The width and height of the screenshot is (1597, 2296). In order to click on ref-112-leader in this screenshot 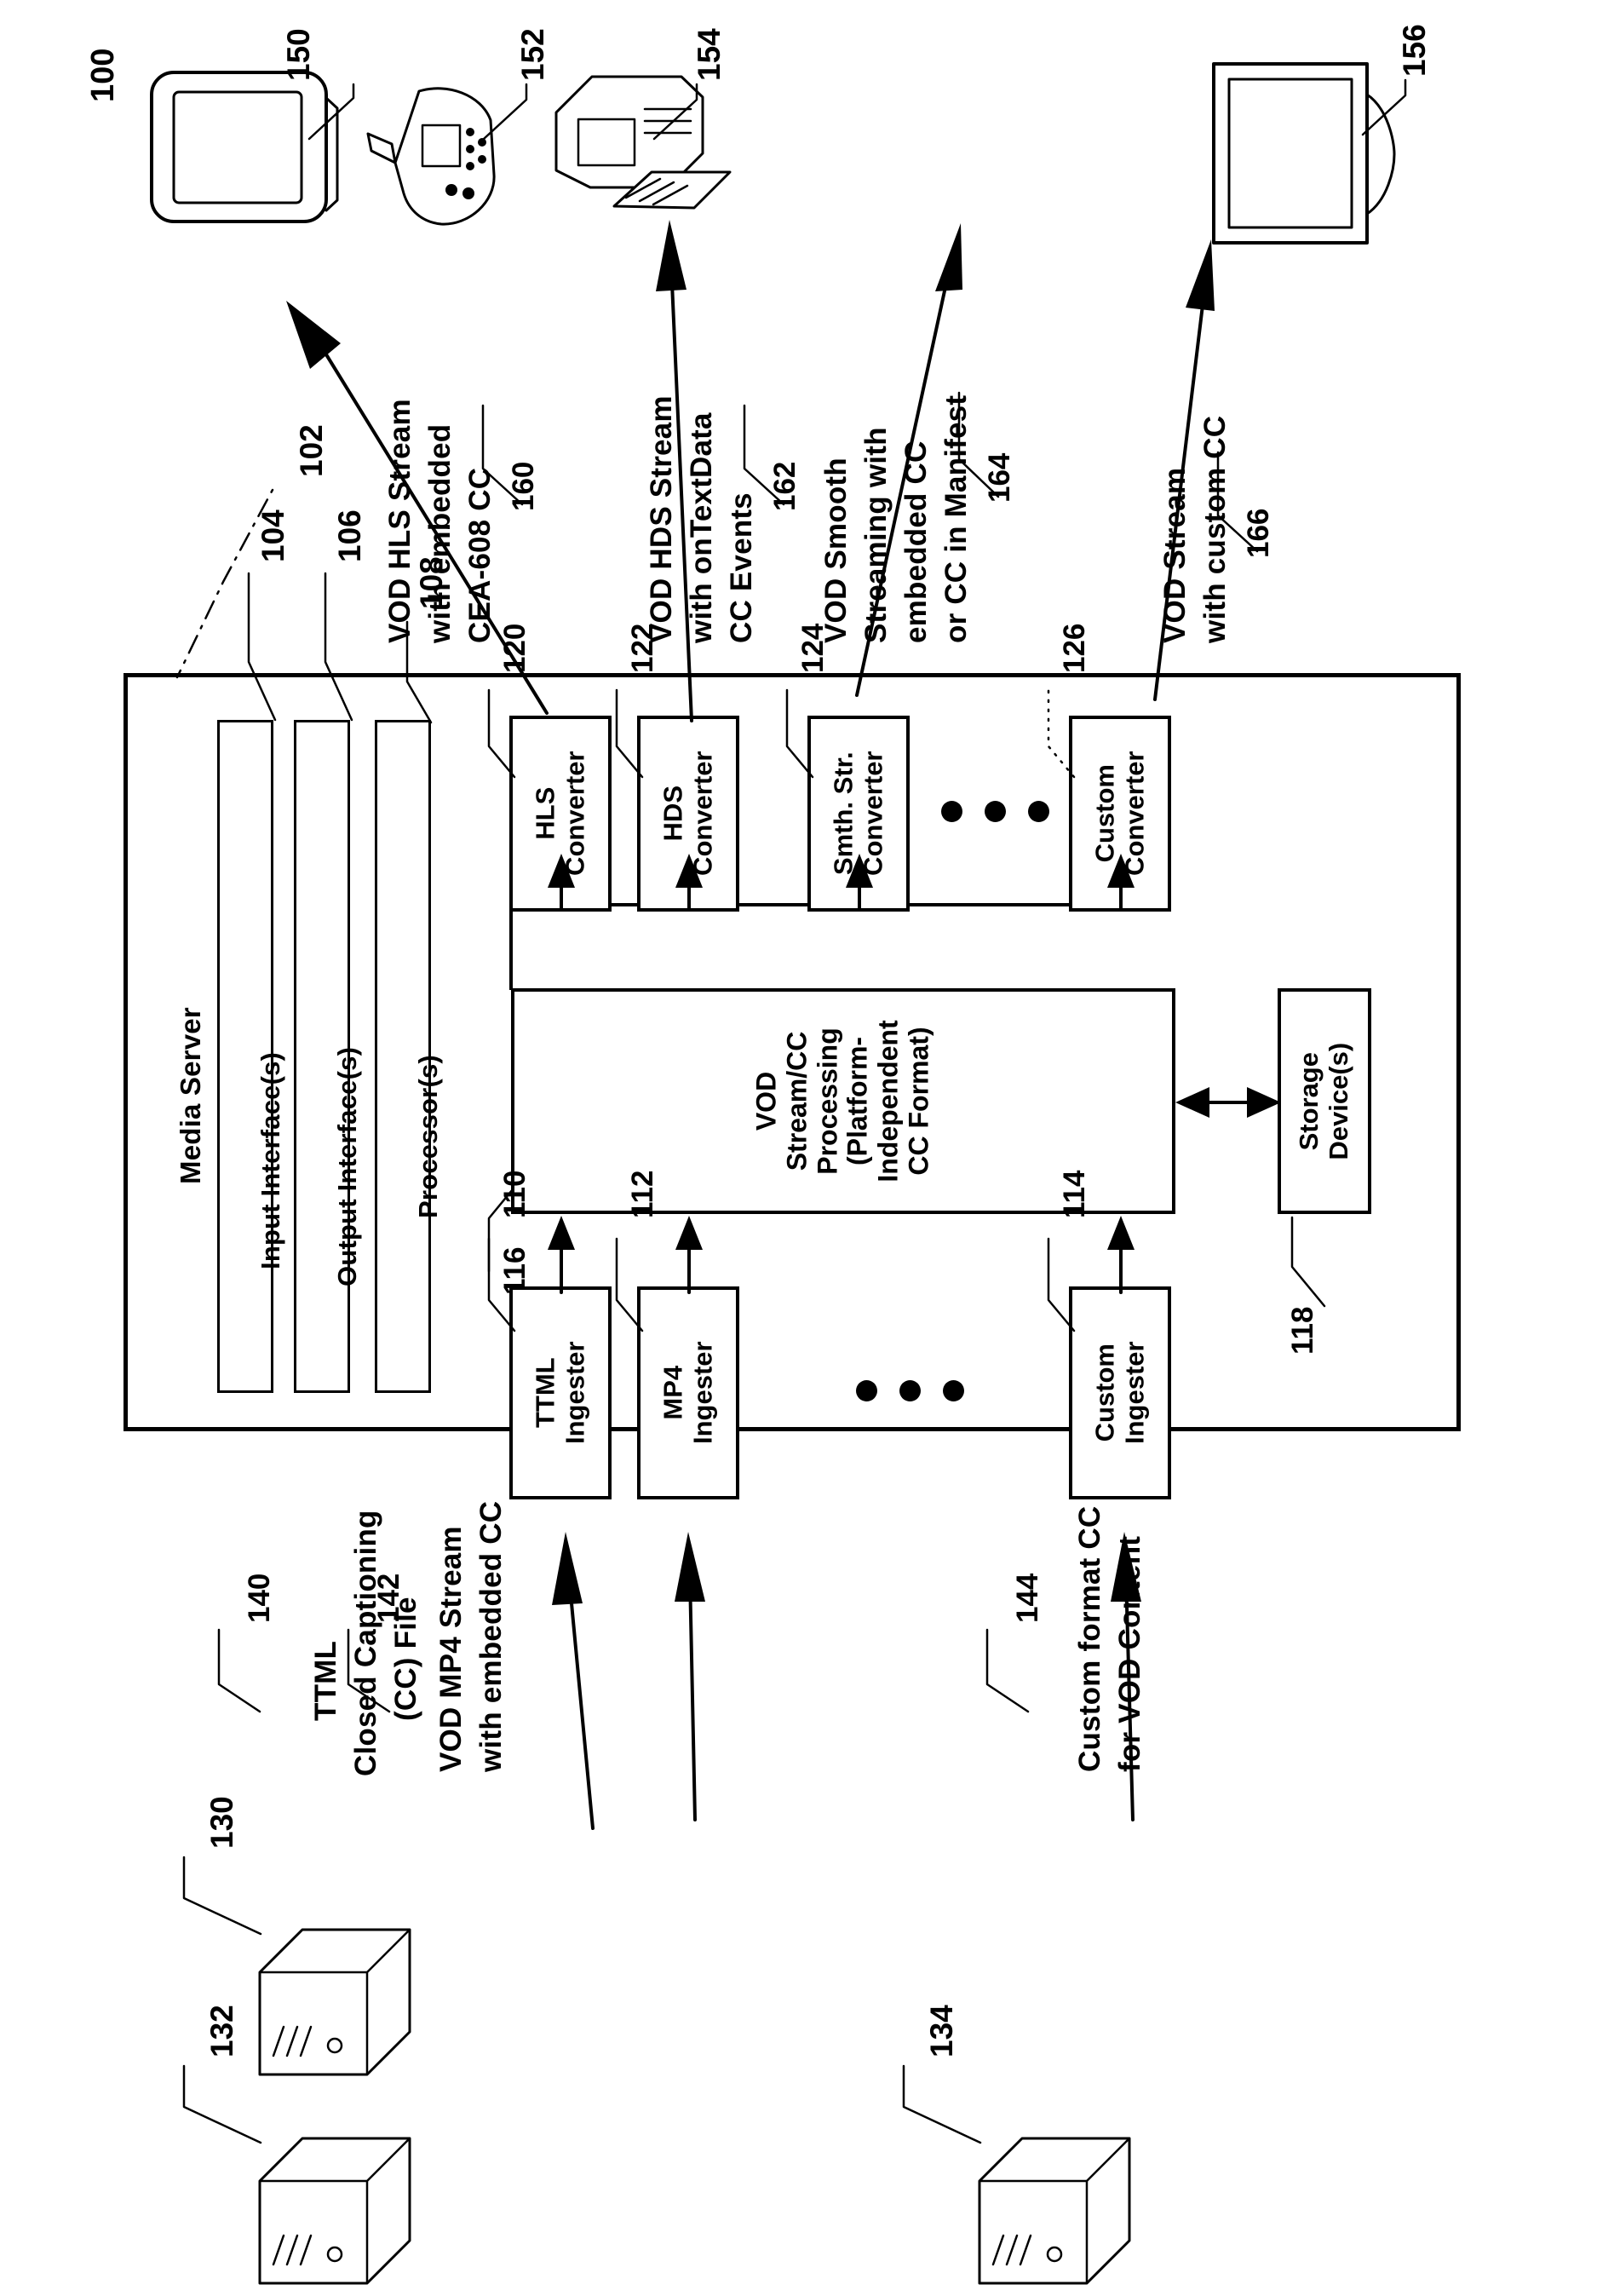, I will do `click(629, 1284)`.